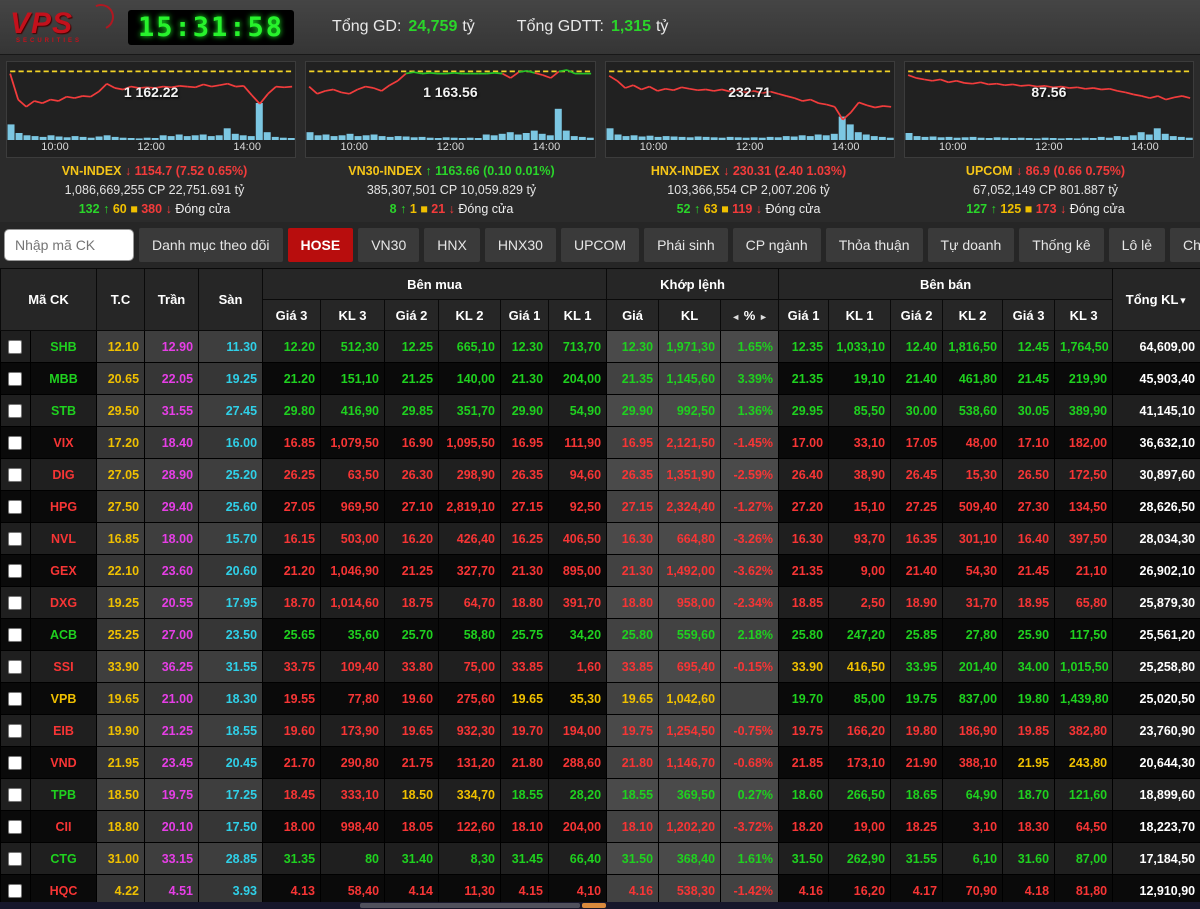 Image resolution: width=1200 pixels, height=909 pixels. I want to click on buy-price-2-cell: 18.05, so click(412, 826).